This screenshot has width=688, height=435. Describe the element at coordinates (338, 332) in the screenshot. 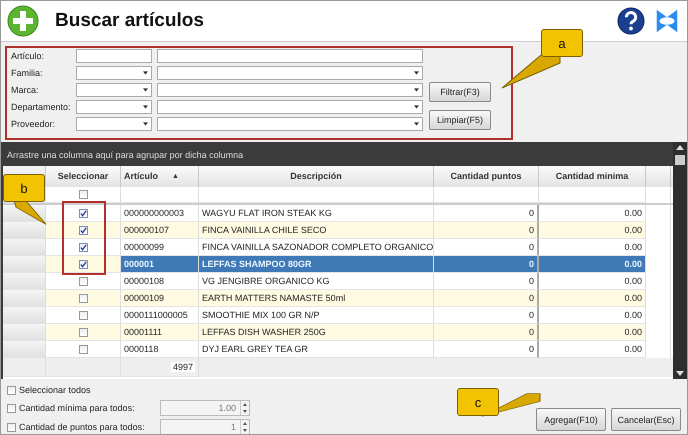

I see `table-row: 00001111 LEFFAS DISH WASHER 250G 0 0.00` at that location.